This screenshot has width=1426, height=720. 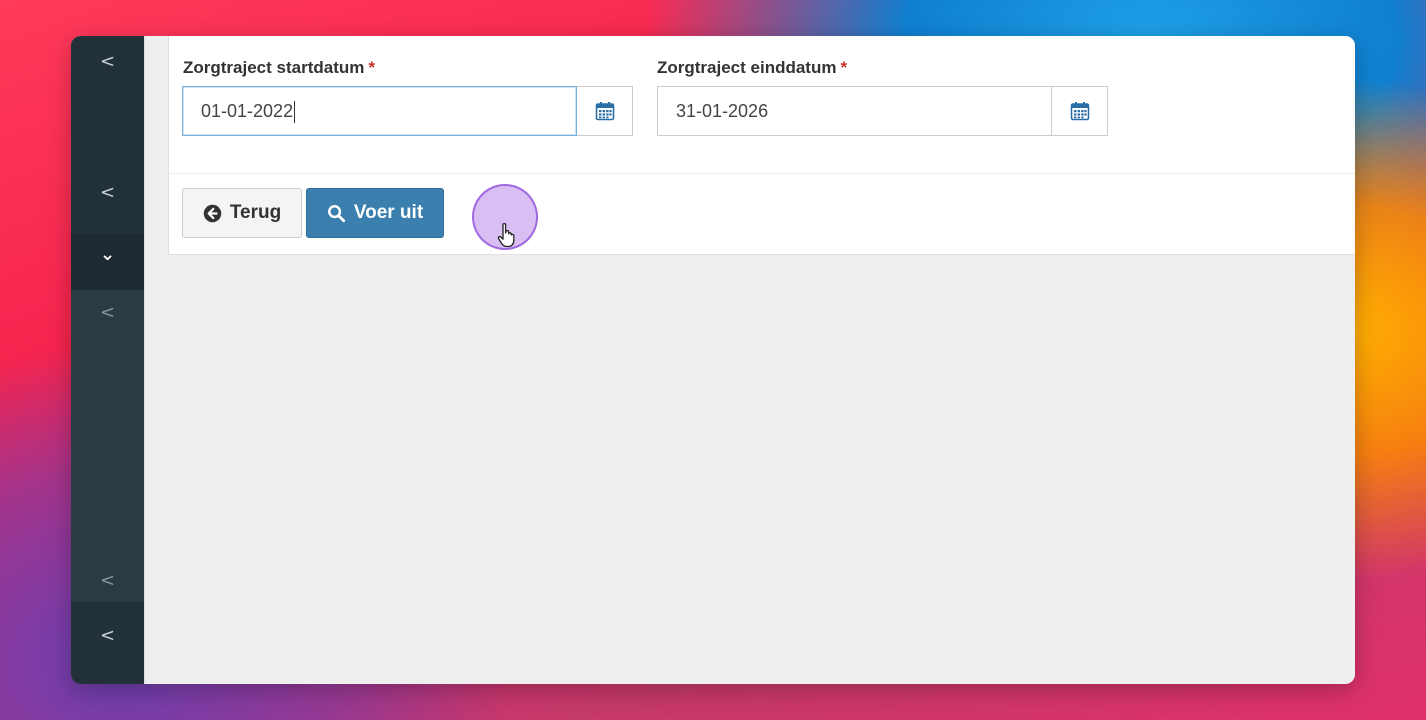 I want to click on start-date-group: 01-01-2022, so click(x=407, y=111).